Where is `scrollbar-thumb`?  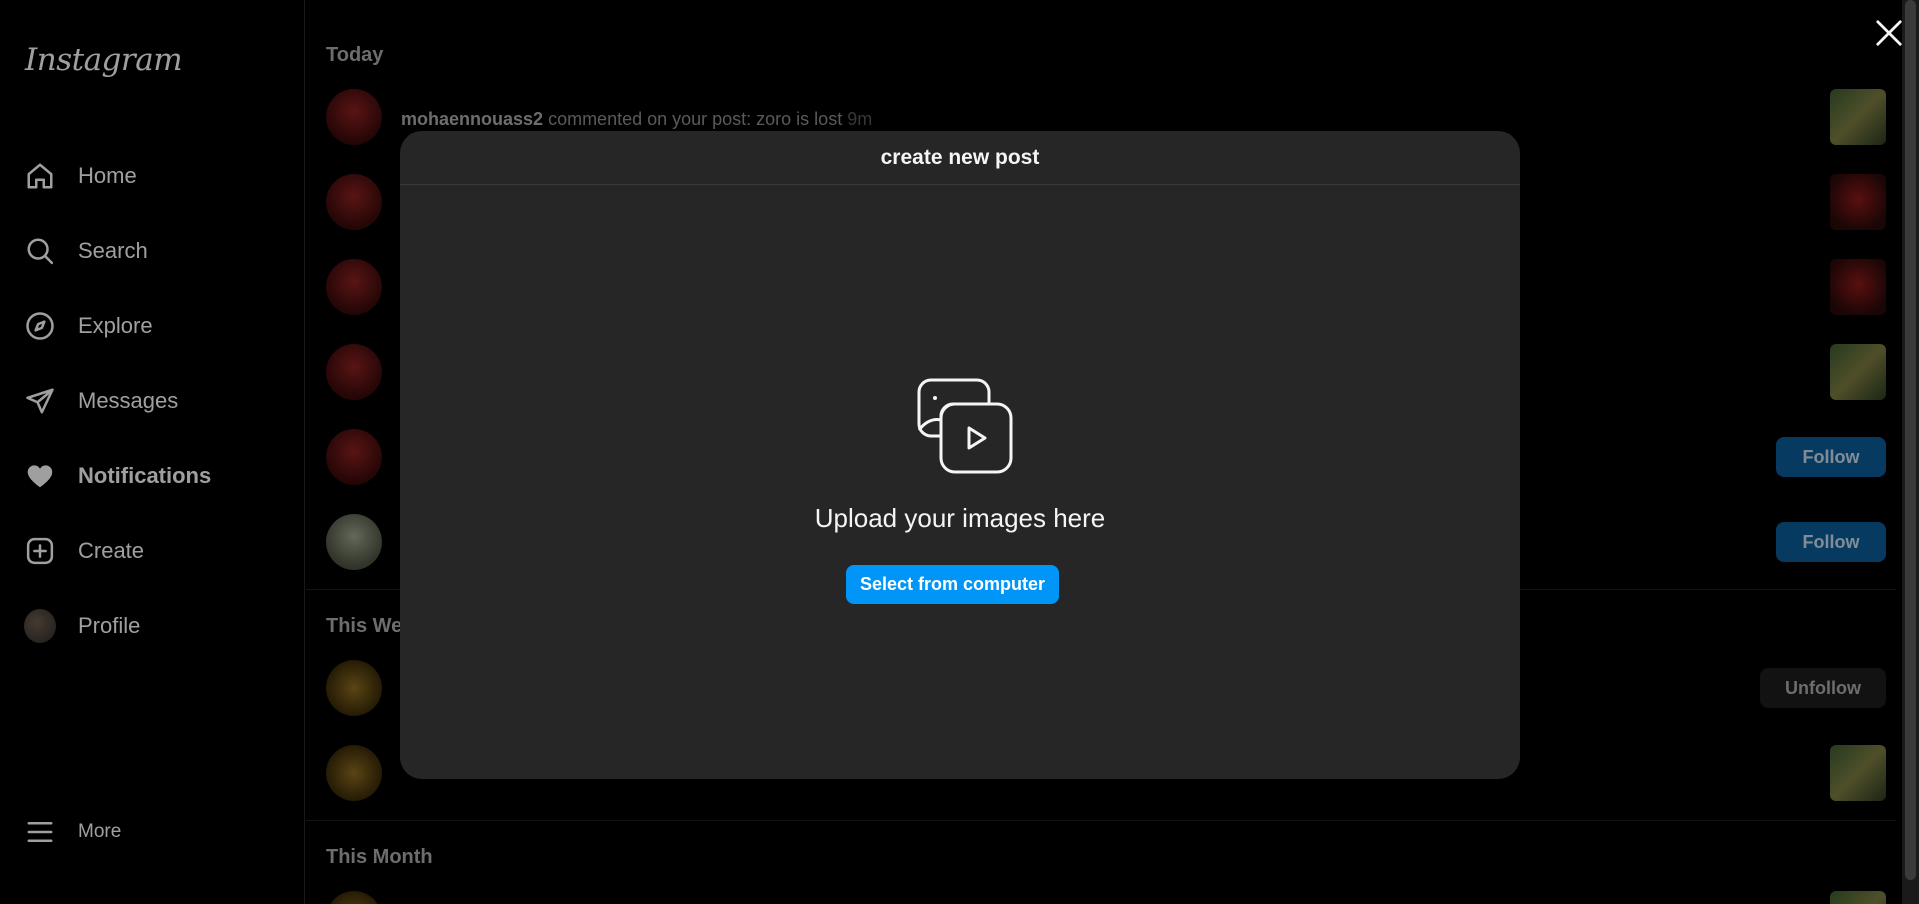
scrollbar-thumb is located at coordinates (1910, 440).